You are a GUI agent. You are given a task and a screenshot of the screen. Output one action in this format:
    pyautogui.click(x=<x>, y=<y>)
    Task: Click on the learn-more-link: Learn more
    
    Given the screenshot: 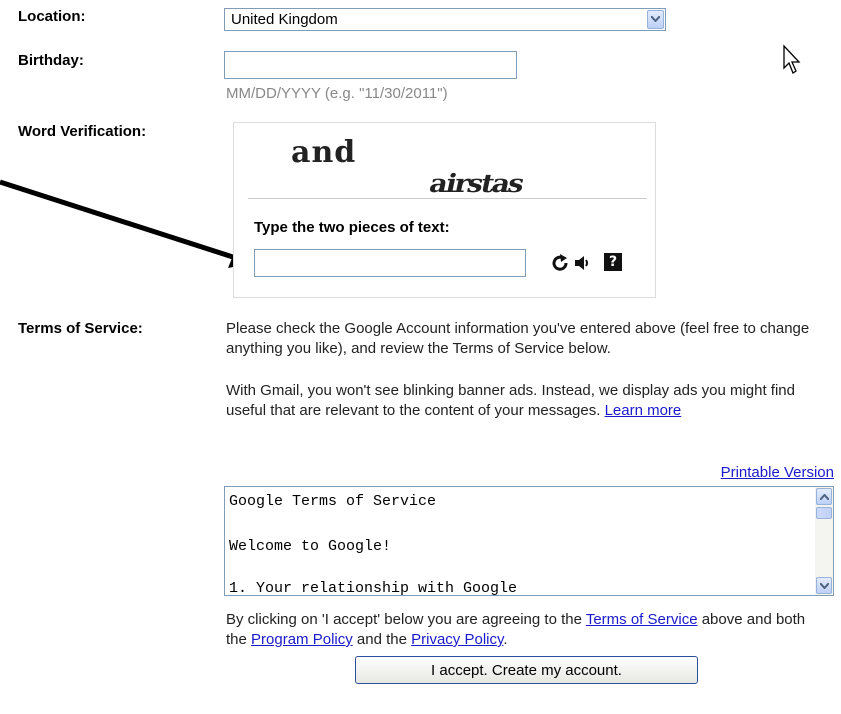 What is the action you would take?
    pyautogui.click(x=643, y=410)
    